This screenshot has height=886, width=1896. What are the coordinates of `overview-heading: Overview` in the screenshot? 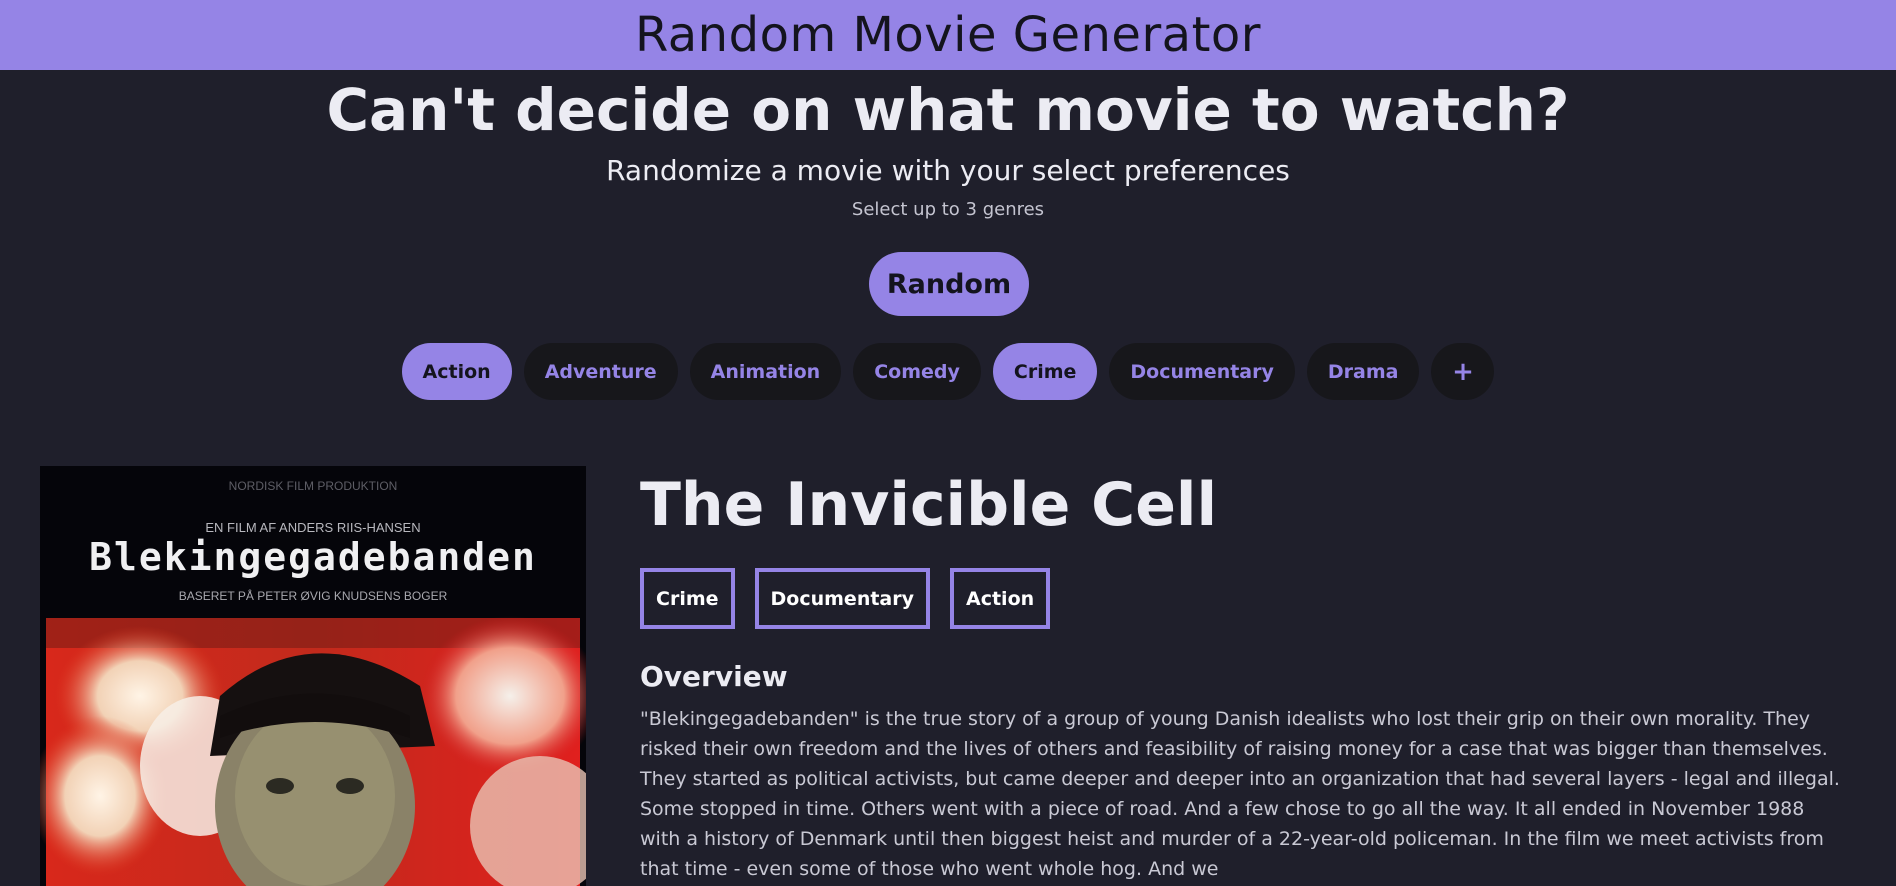 It's located at (714, 676).